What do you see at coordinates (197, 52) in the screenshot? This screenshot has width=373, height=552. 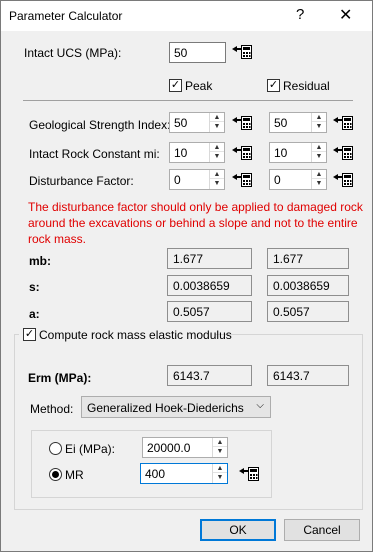 I see `ucs-input: 50` at bounding box center [197, 52].